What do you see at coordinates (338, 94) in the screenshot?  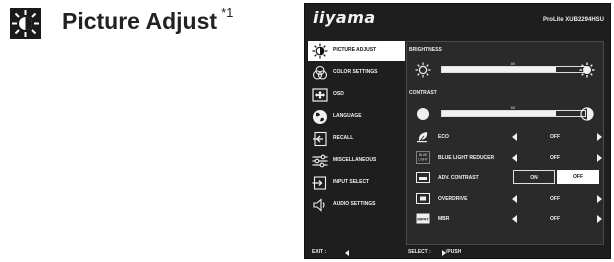 I see `menu-item-label: OSD` at bounding box center [338, 94].